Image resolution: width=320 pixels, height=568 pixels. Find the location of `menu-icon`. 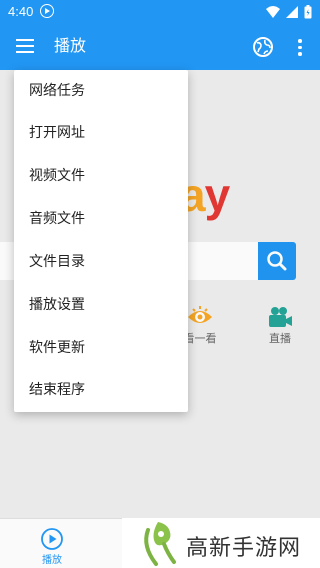

menu-icon is located at coordinates (25, 46).